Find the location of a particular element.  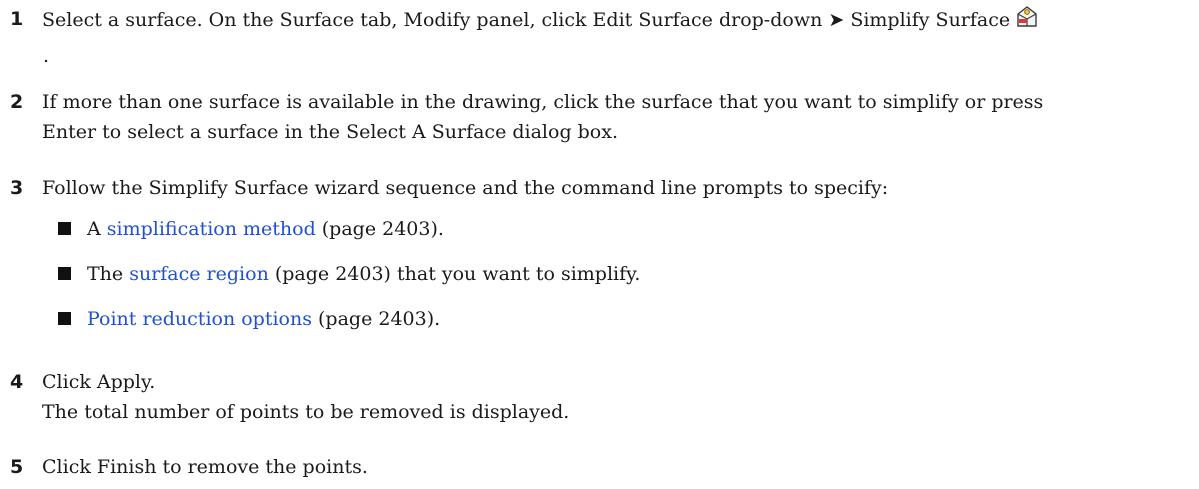

step-1-trailing-period: . is located at coordinates (46, 56).